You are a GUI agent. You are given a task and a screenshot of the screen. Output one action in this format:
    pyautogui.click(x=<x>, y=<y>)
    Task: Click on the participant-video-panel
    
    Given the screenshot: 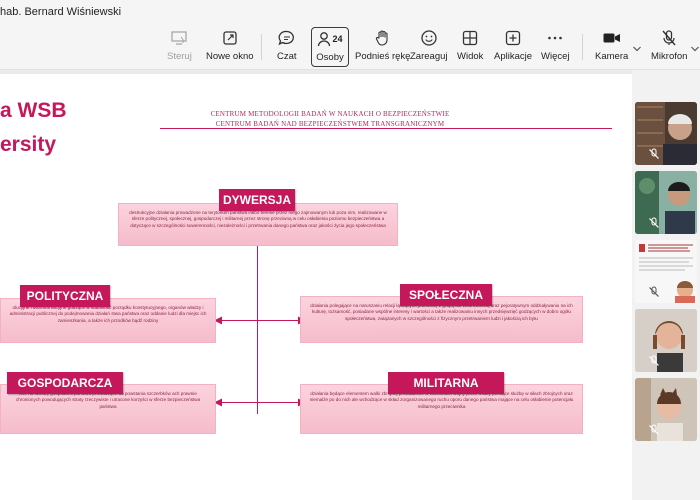 What is the action you would take?
    pyautogui.click(x=666, y=285)
    